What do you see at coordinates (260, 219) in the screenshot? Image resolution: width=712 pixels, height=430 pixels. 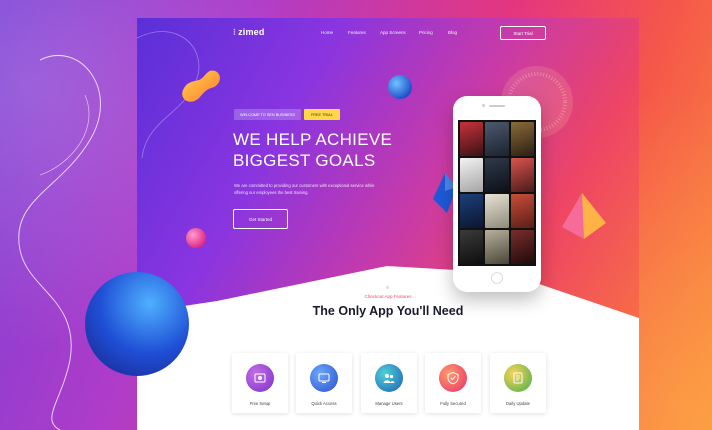 I see `get-started-button: Get Started` at bounding box center [260, 219].